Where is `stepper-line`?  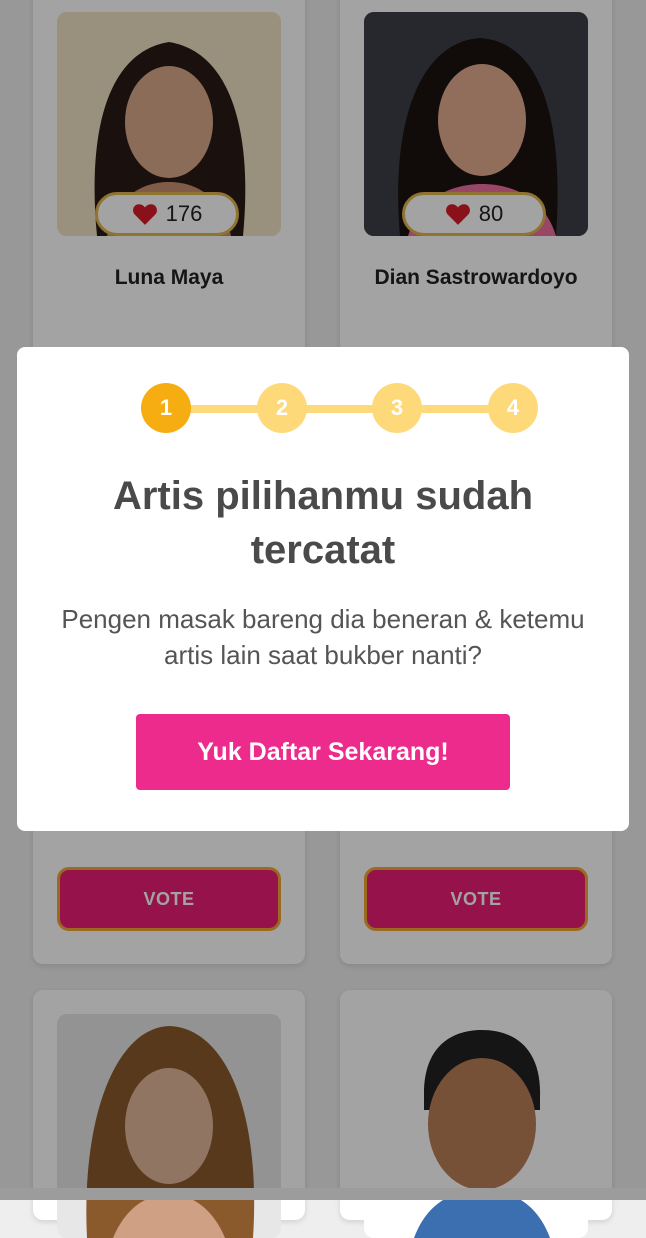
stepper-line is located at coordinates (324, 409).